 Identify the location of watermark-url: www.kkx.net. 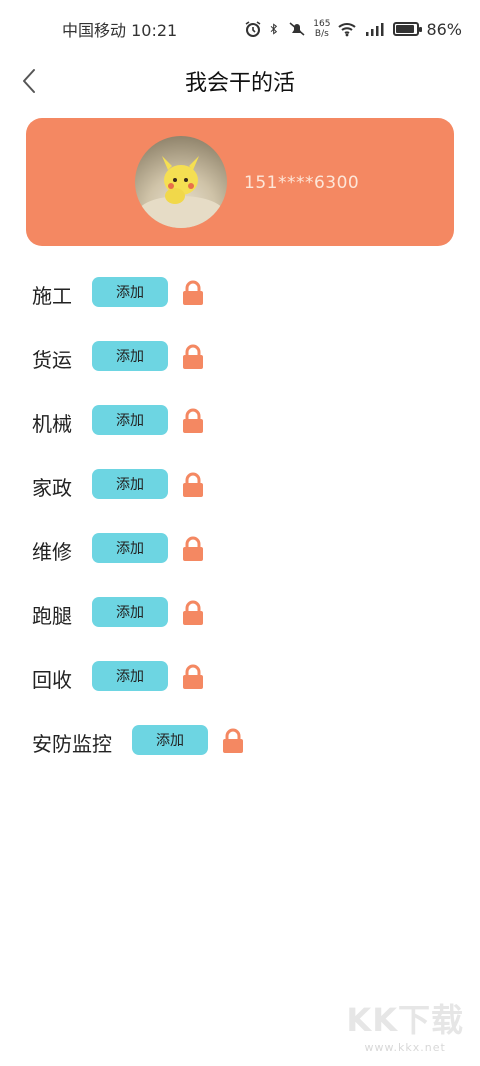
(405, 1047).